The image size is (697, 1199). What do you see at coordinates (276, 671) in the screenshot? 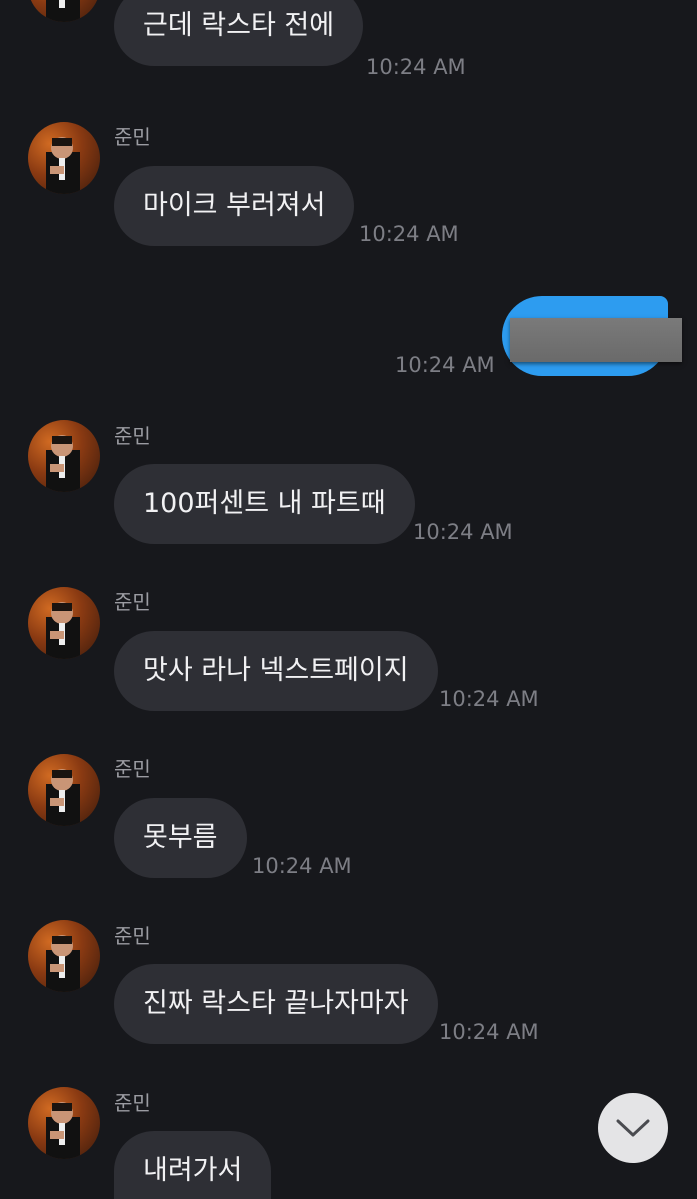
I see `message-bubble: 맛사 라나 넥스트페이지` at bounding box center [276, 671].